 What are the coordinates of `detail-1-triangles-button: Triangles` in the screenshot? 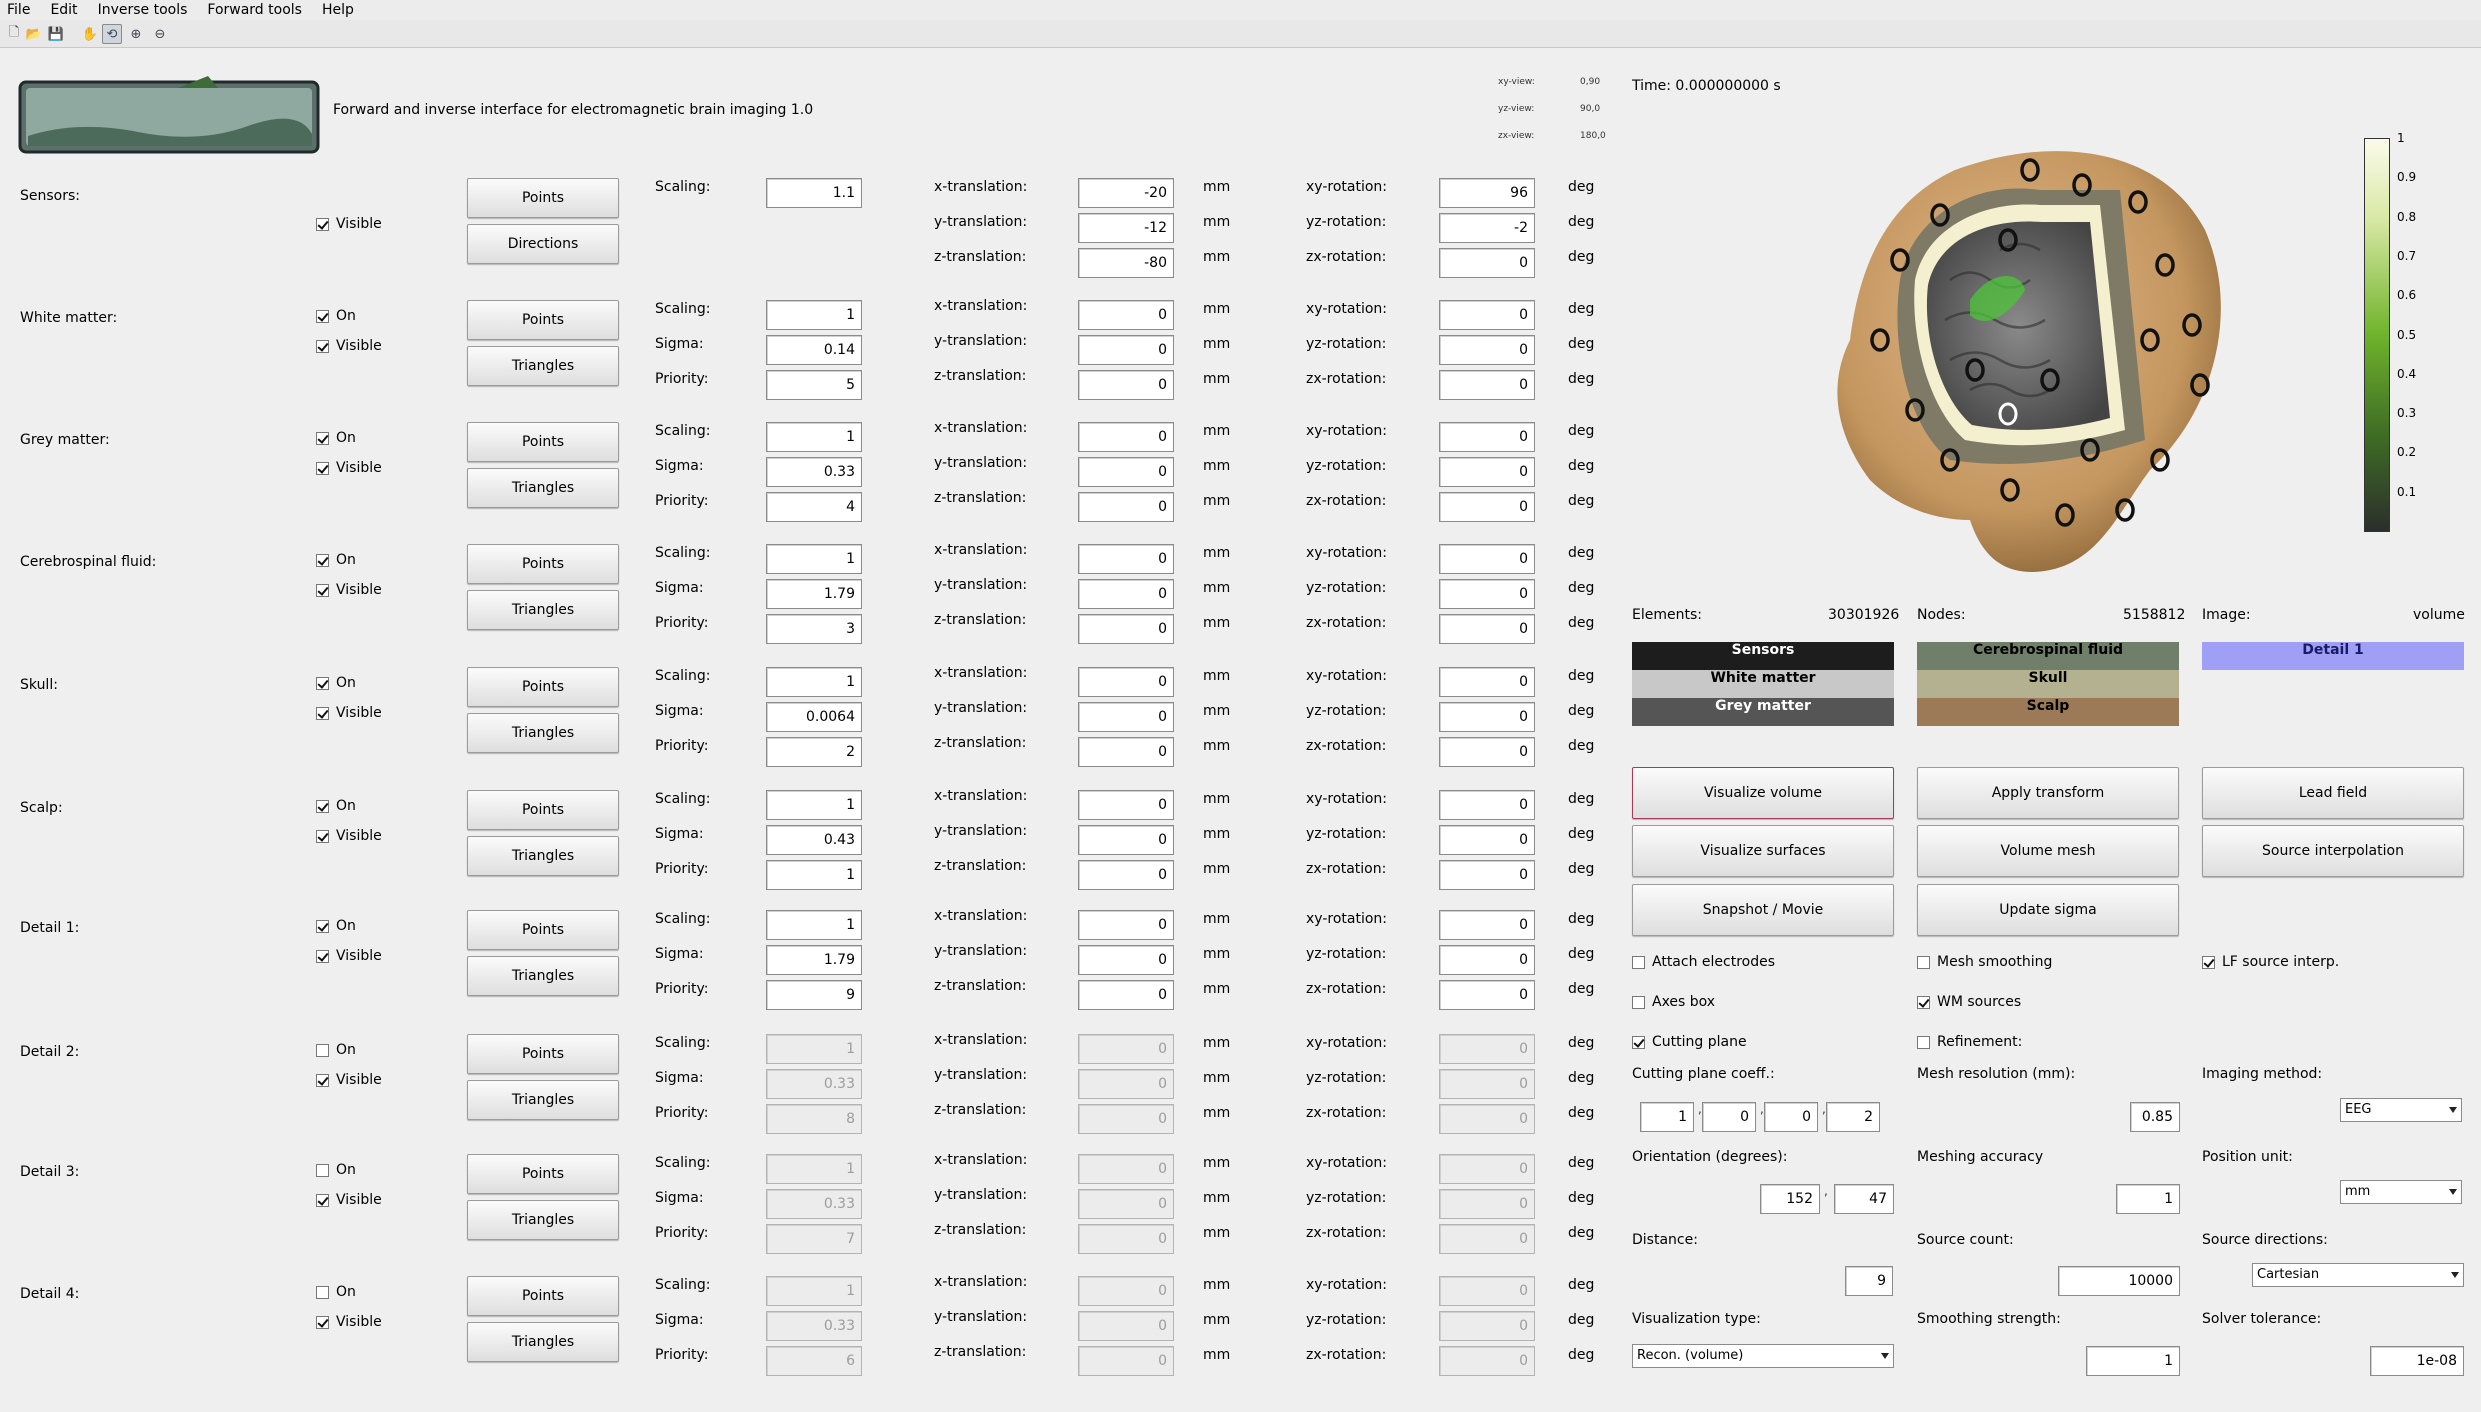 It's located at (543, 976).